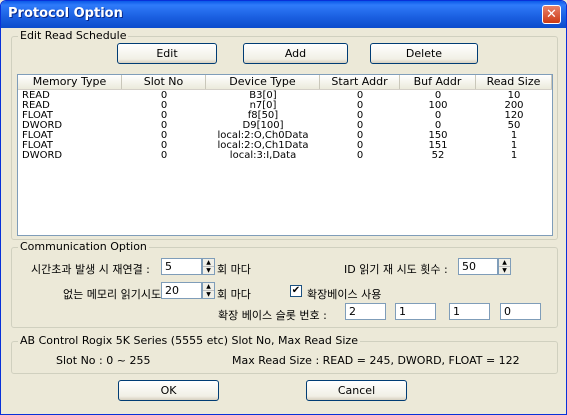 This screenshot has height=415, width=567. What do you see at coordinates (73, 35) in the screenshot?
I see `edit-read-schedule-legend: Edit Read Schedule` at bounding box center [73, 35].